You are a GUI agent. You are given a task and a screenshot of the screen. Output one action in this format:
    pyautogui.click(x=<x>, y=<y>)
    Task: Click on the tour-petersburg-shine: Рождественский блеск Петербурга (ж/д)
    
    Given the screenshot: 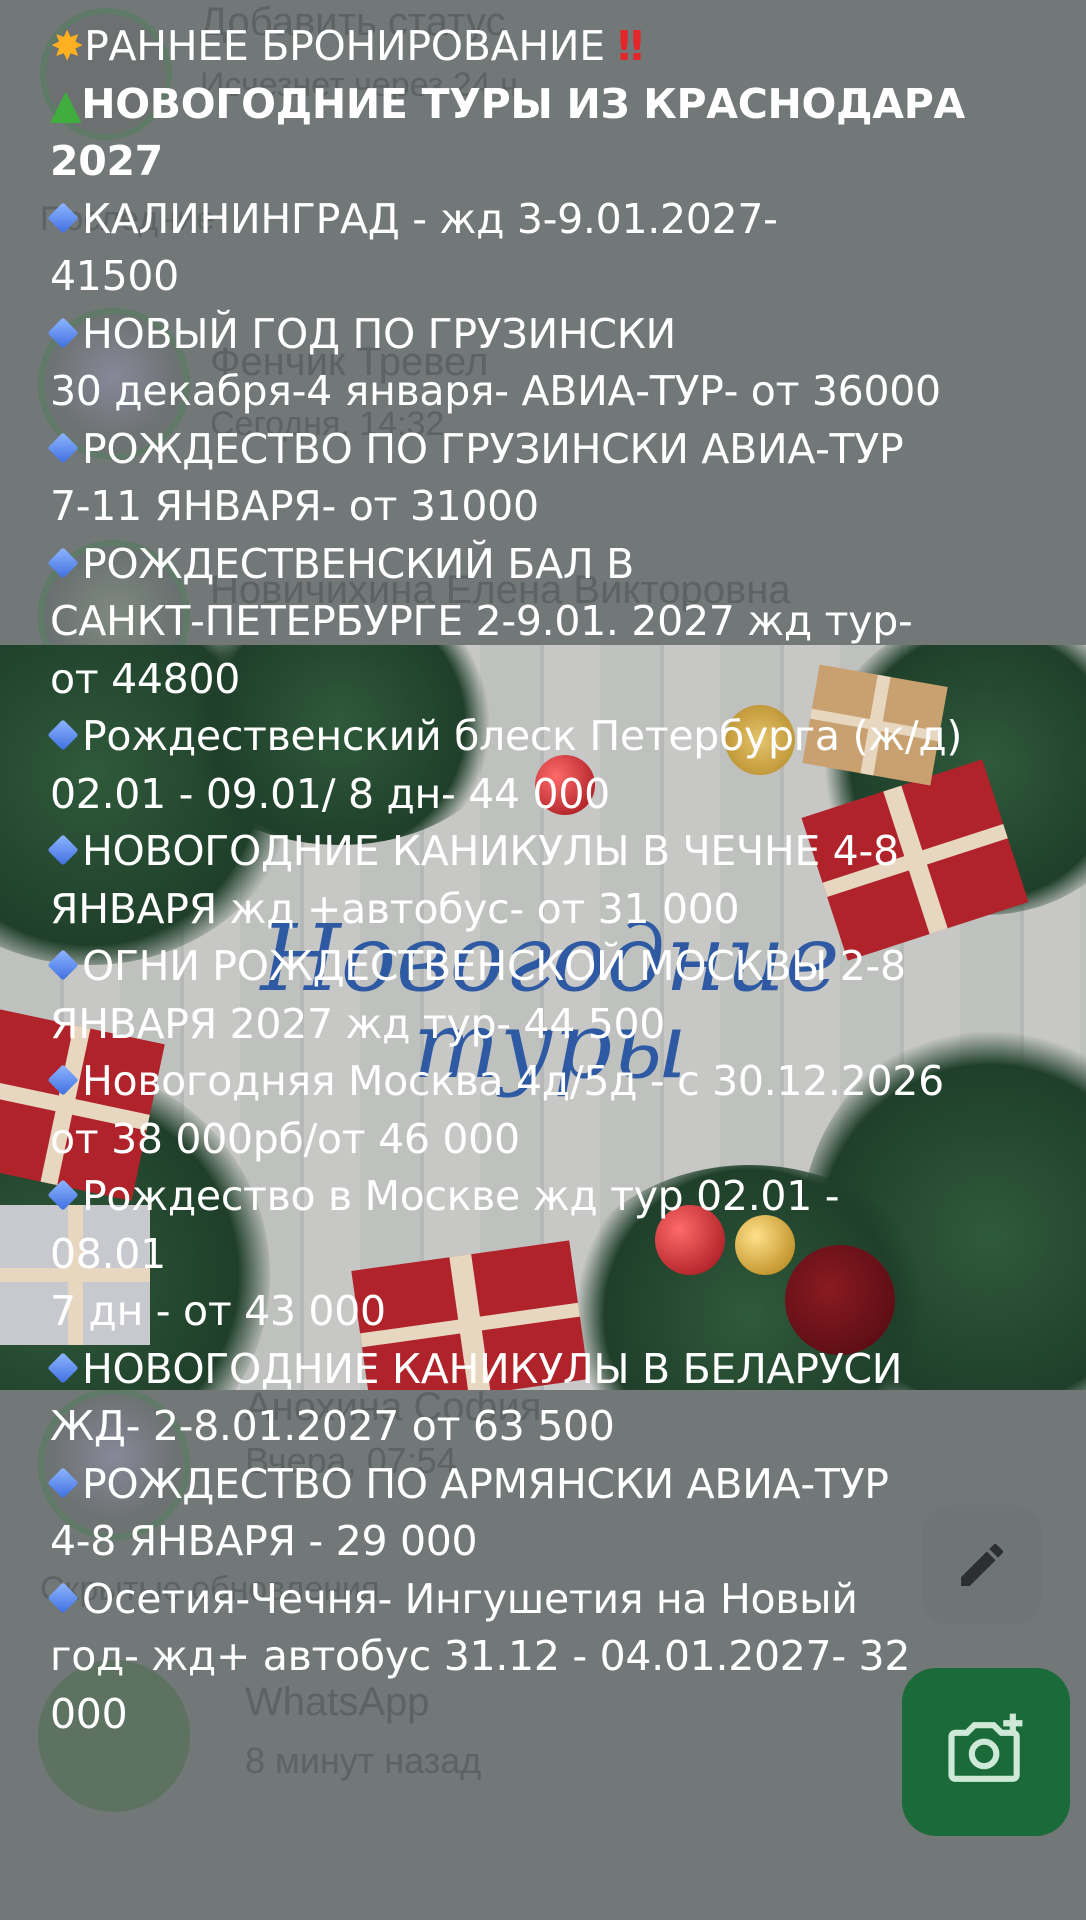 What is the action you would take?
    pyautogui.click(x=522, y=736)
    